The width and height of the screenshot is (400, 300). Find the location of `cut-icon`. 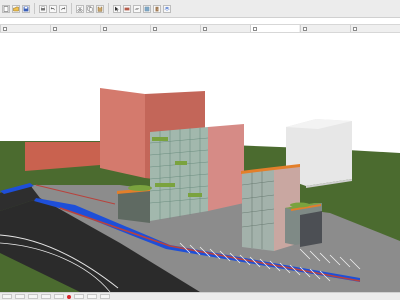

cut-icon is located at coordinates (80, 8).